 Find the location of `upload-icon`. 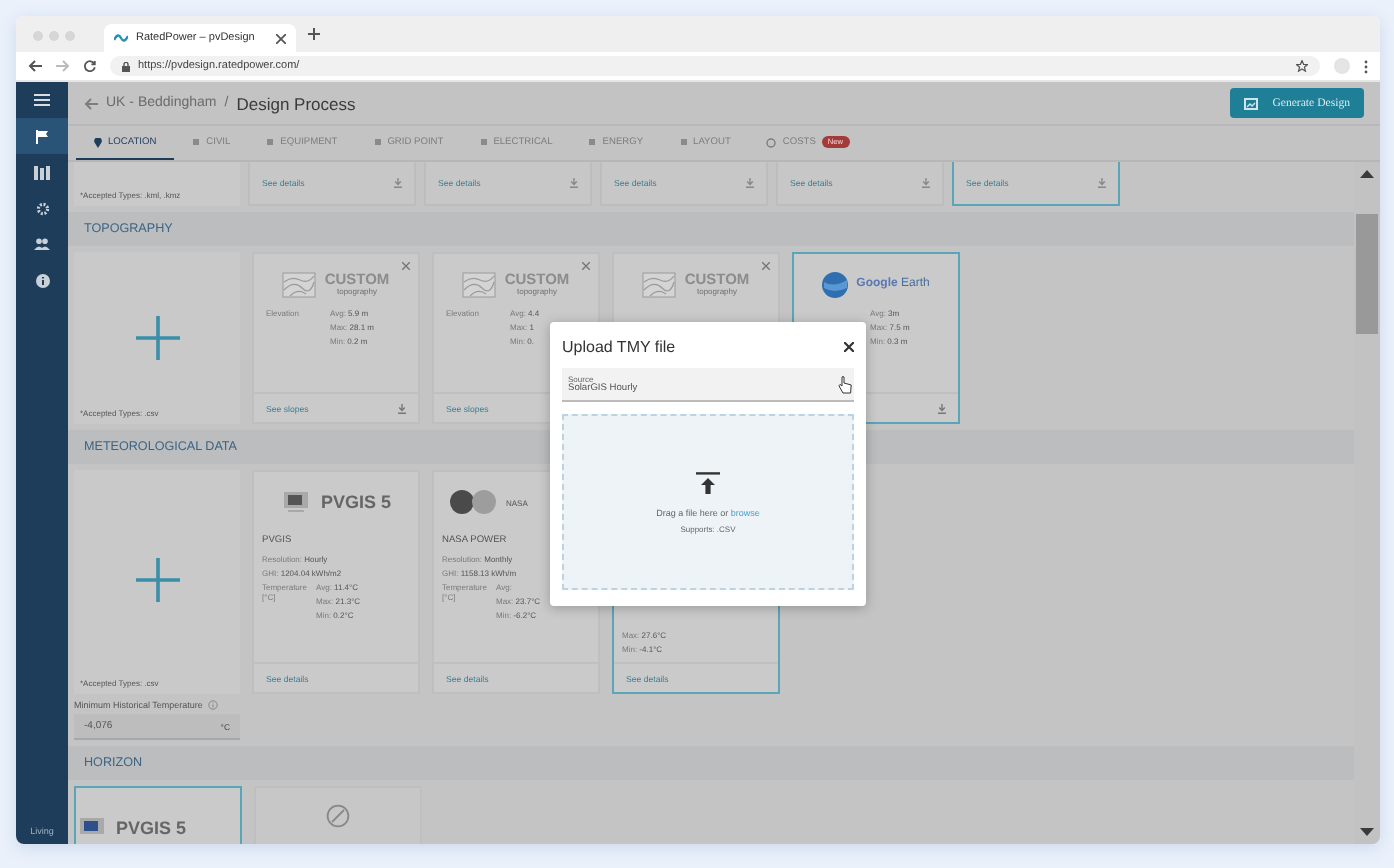

upload-icon is located at coordinates (708, 482).